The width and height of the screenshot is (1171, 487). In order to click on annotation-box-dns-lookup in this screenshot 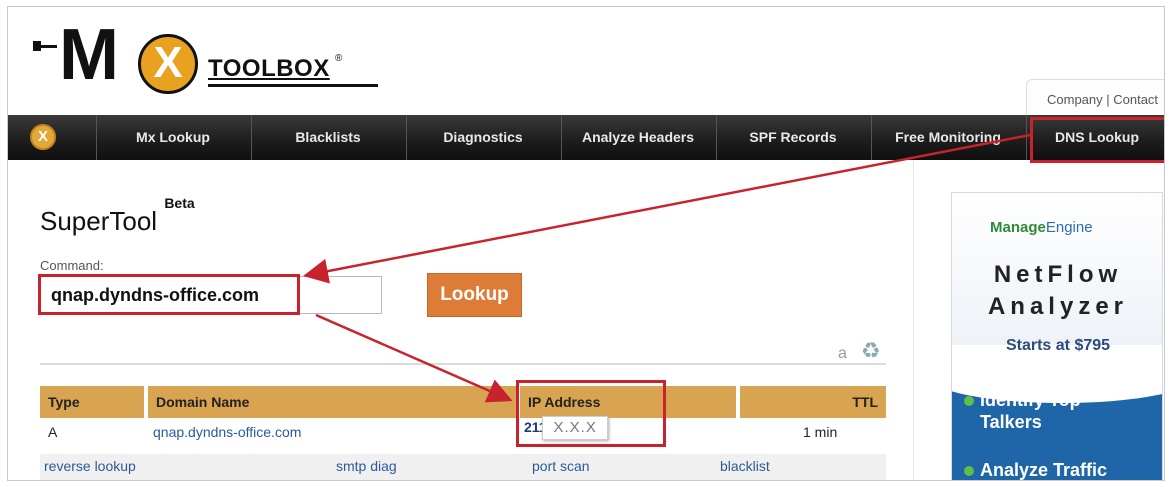, I will do `click(1097, 140)`.